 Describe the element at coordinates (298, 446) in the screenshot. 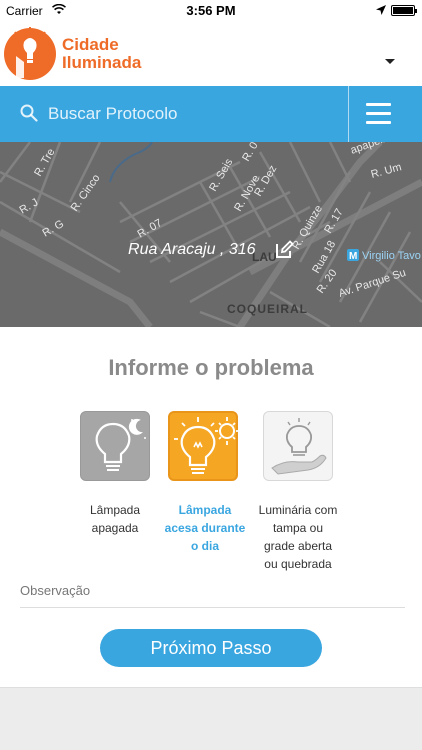

I see `lamp-hand-icon` at that location.